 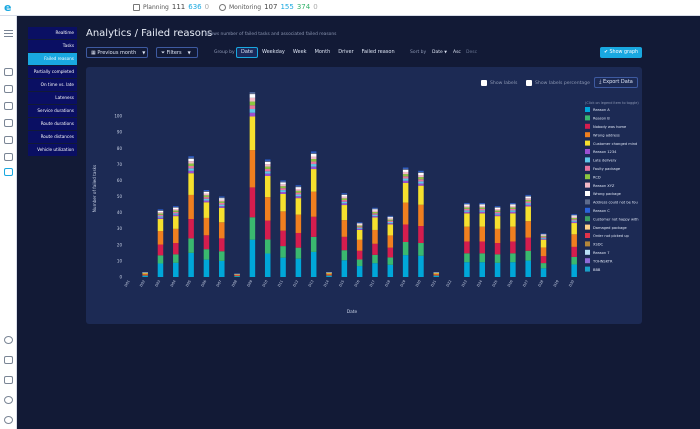 I want to click on planning-count-b: 636, so click(x=195, y=7).